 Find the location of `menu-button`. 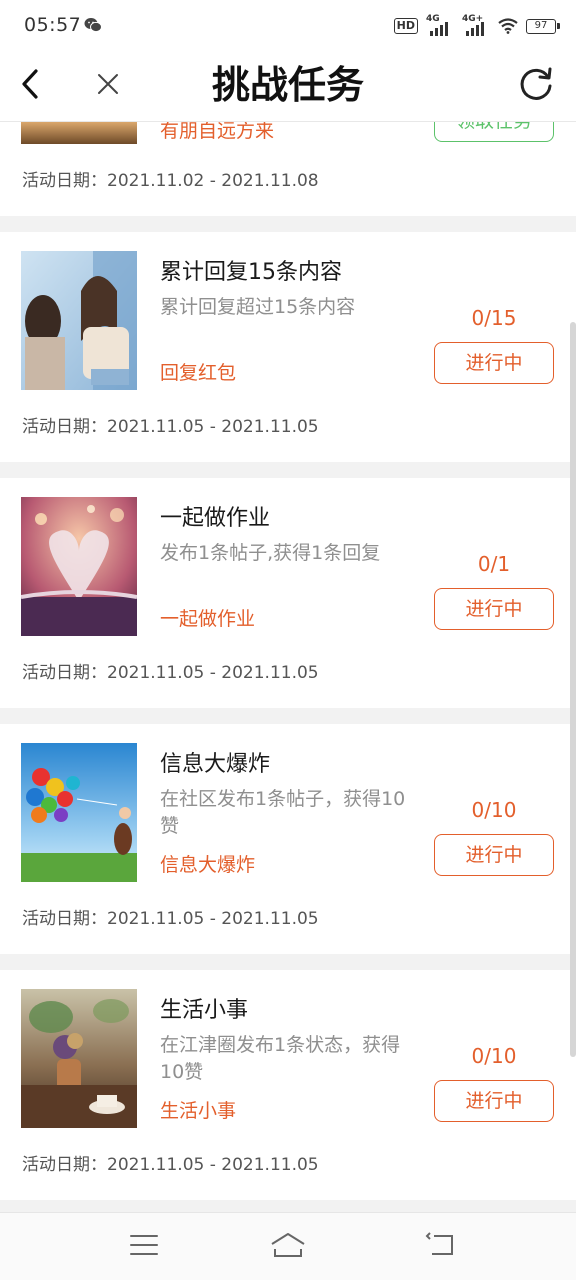

menu-button is located at coordinates (144, 1245).